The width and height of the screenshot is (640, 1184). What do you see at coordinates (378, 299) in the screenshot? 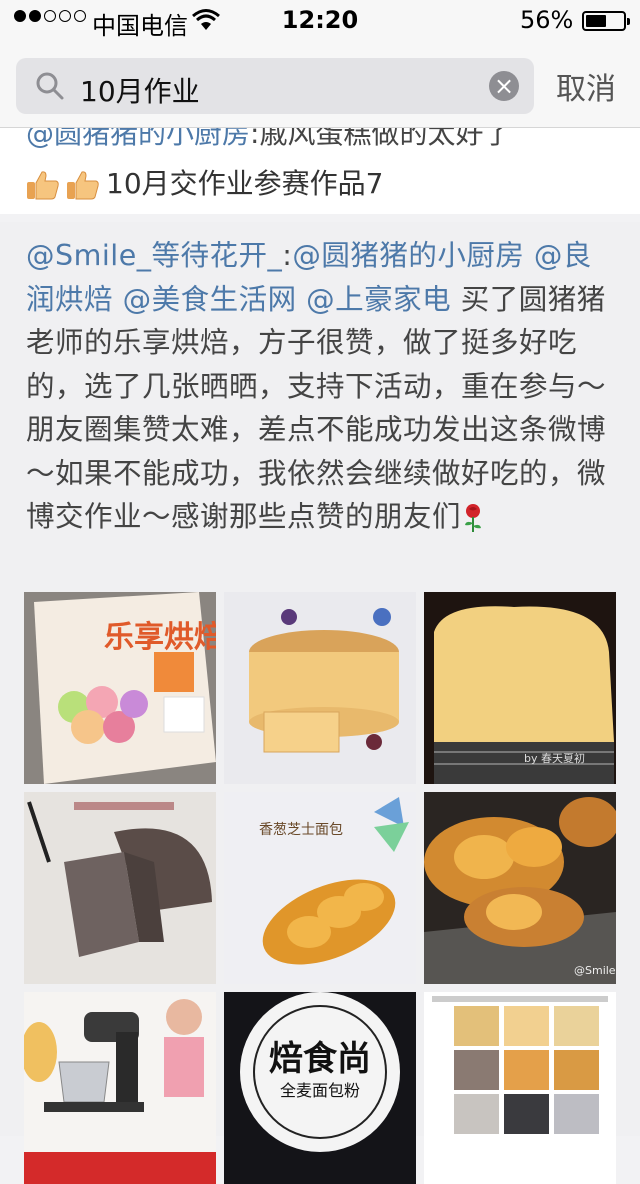
I see `mention-link: @上豪家电` at bounding box center [378, 299].